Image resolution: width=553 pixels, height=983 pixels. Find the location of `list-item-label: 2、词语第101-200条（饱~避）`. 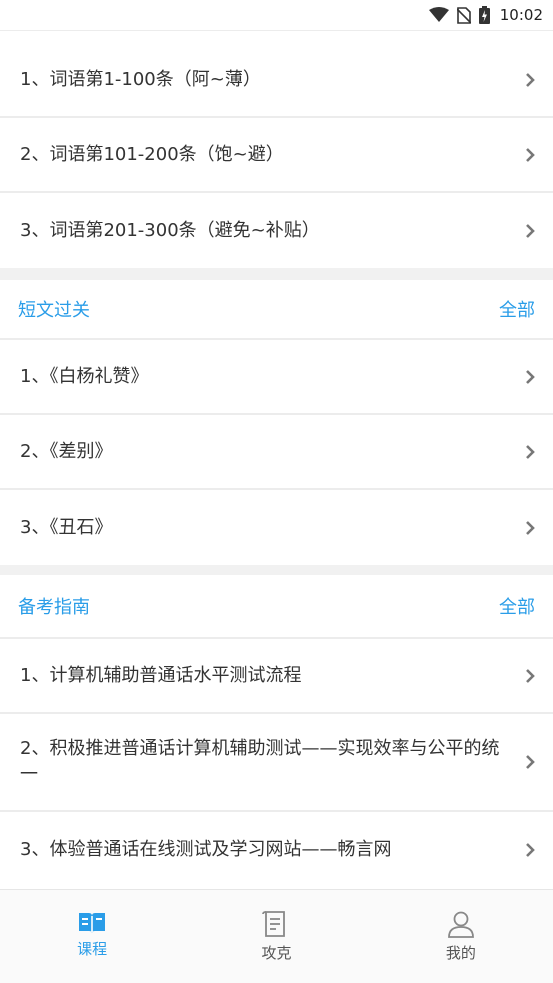

list-item-label: 2、词语第101-200条（饱~避） is located at coordinates (152, 154).